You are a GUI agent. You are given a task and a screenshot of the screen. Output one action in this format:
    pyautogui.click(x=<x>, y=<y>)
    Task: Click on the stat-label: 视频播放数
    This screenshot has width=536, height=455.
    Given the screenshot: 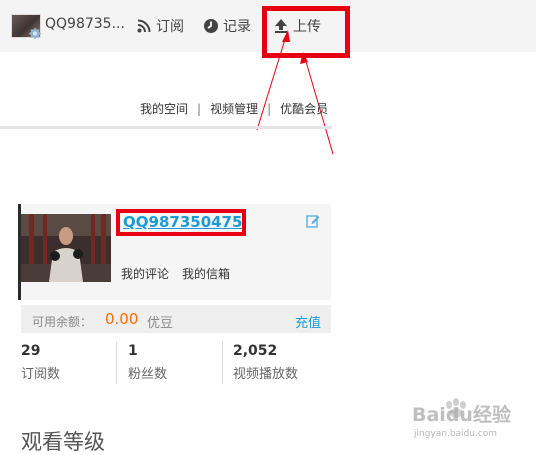 What is the action you would take?
    pyautogui.click(x=266, y=374)
    